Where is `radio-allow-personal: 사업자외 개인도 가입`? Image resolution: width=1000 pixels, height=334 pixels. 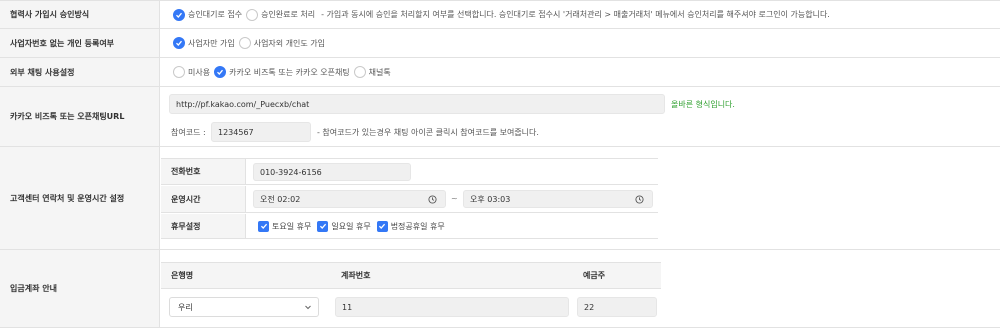
radio-allow-personal: 사업자외 개인도 가입 is located at coordinates (282, 43).